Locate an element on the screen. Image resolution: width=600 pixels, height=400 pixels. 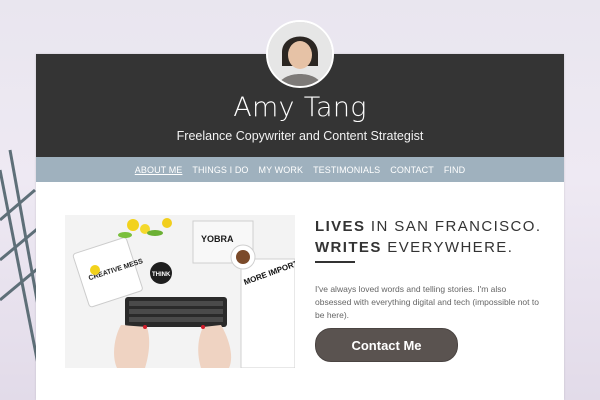
headline-line1-rest: IN SAN FRANCISCO. is located at coordinates (453, 226).